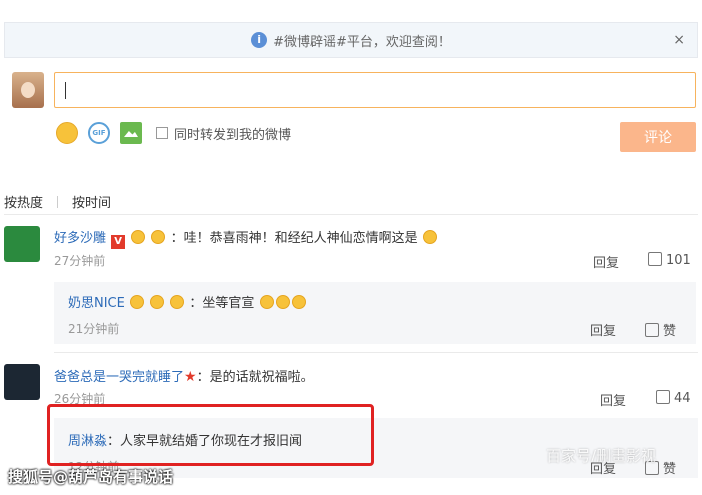  Describe the element at coordinates (294, 238) in the screenshot. I see `comment-body: ：哇！恭喜雨神！和经纪人神仙恋情啊这是` at that location.